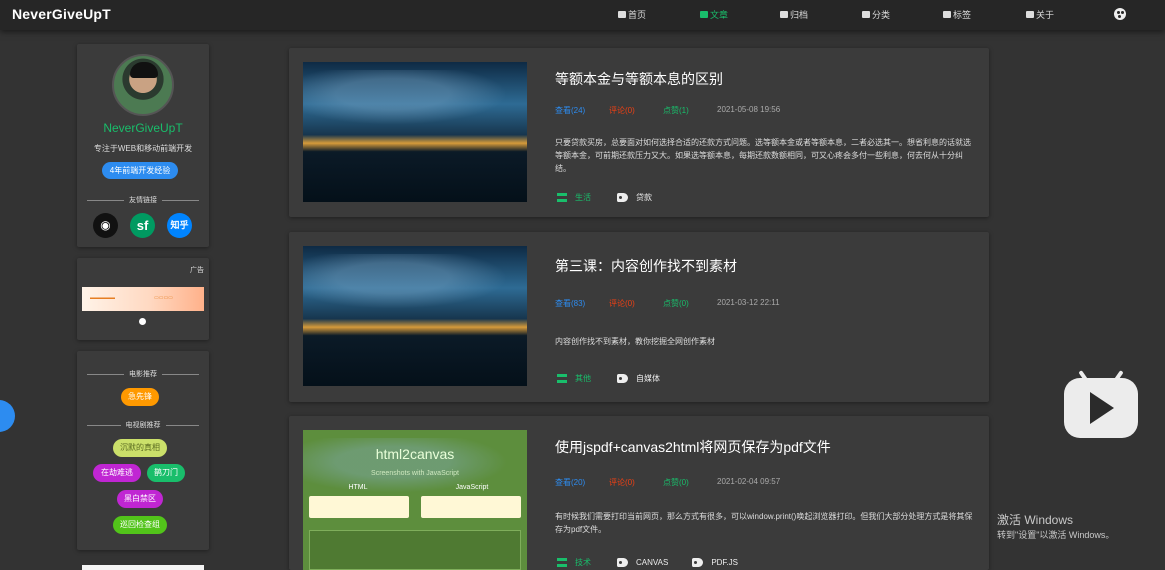 The width and height of the screenshot is (1165, 570). What do you see at coordinates (644, 197) in the screenshot?
I see `article-tag: 贷款` at bounding box center [644, 197].